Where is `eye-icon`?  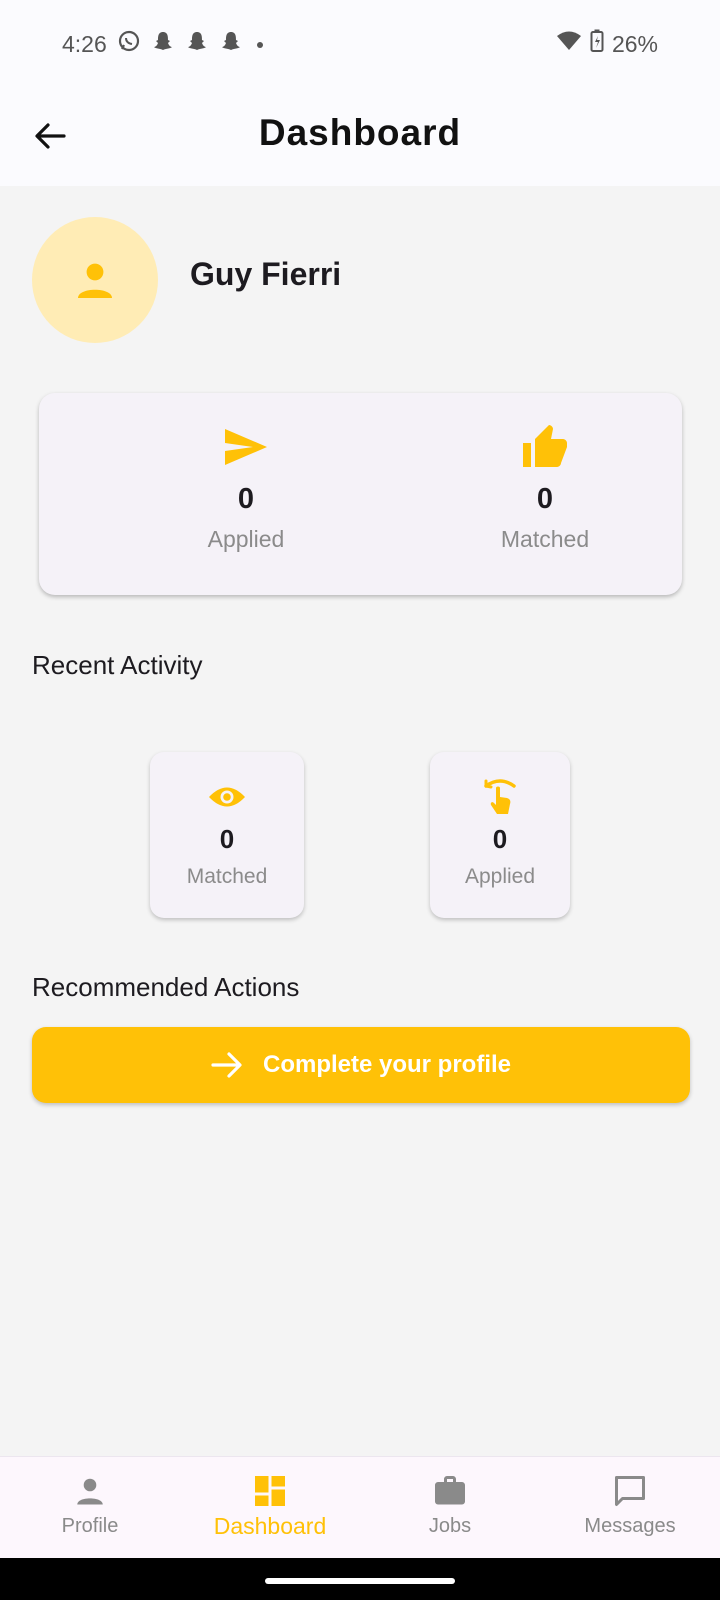 eye-icon is located at coordinates (227, 797).